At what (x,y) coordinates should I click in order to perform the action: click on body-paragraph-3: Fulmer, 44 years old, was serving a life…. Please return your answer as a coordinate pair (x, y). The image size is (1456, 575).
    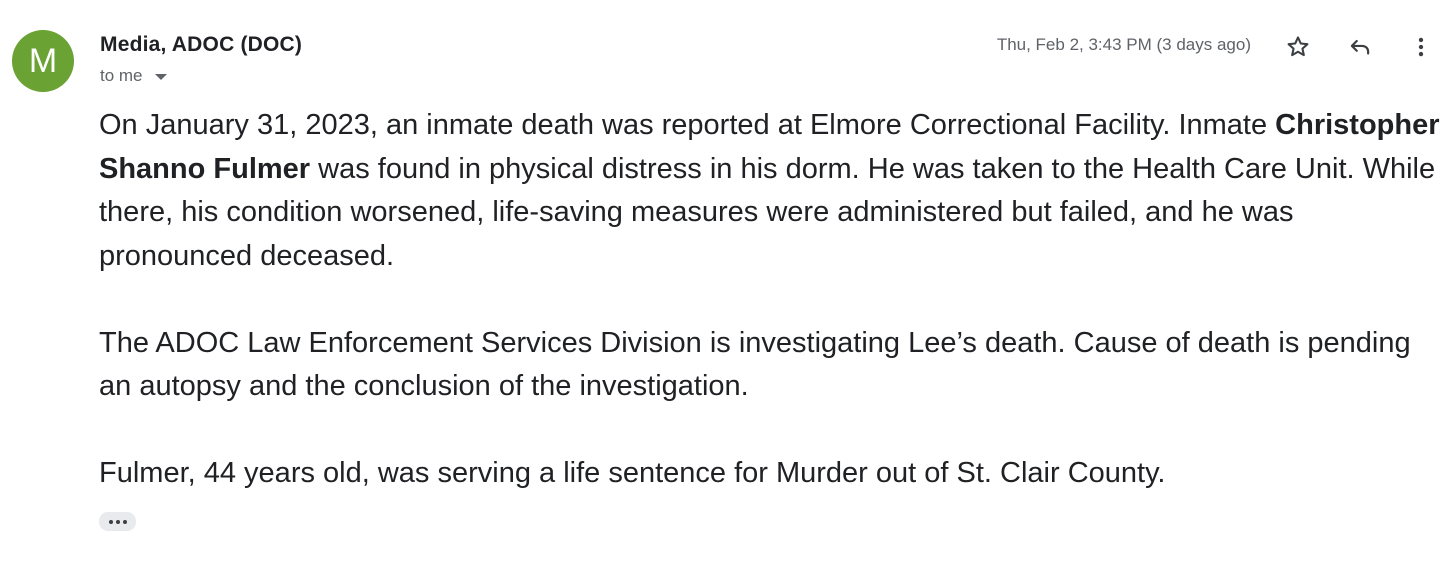
    Looking at the image, I should click on (632, 473).